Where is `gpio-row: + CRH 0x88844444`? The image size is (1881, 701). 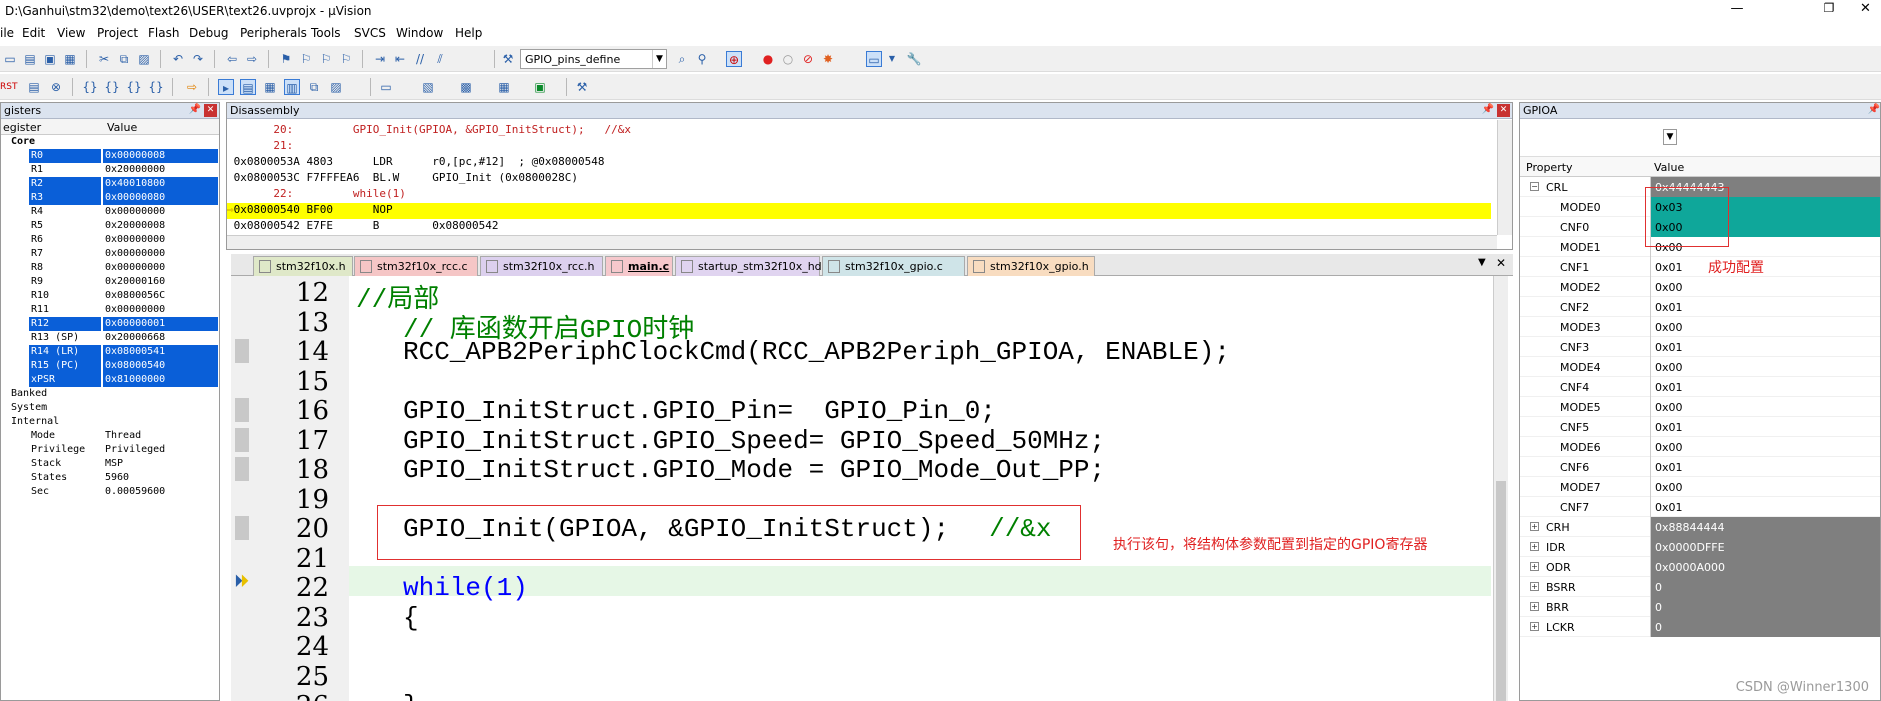
gpio-row: + CRH 0x88844444 is located at coordinates (1700, 527).